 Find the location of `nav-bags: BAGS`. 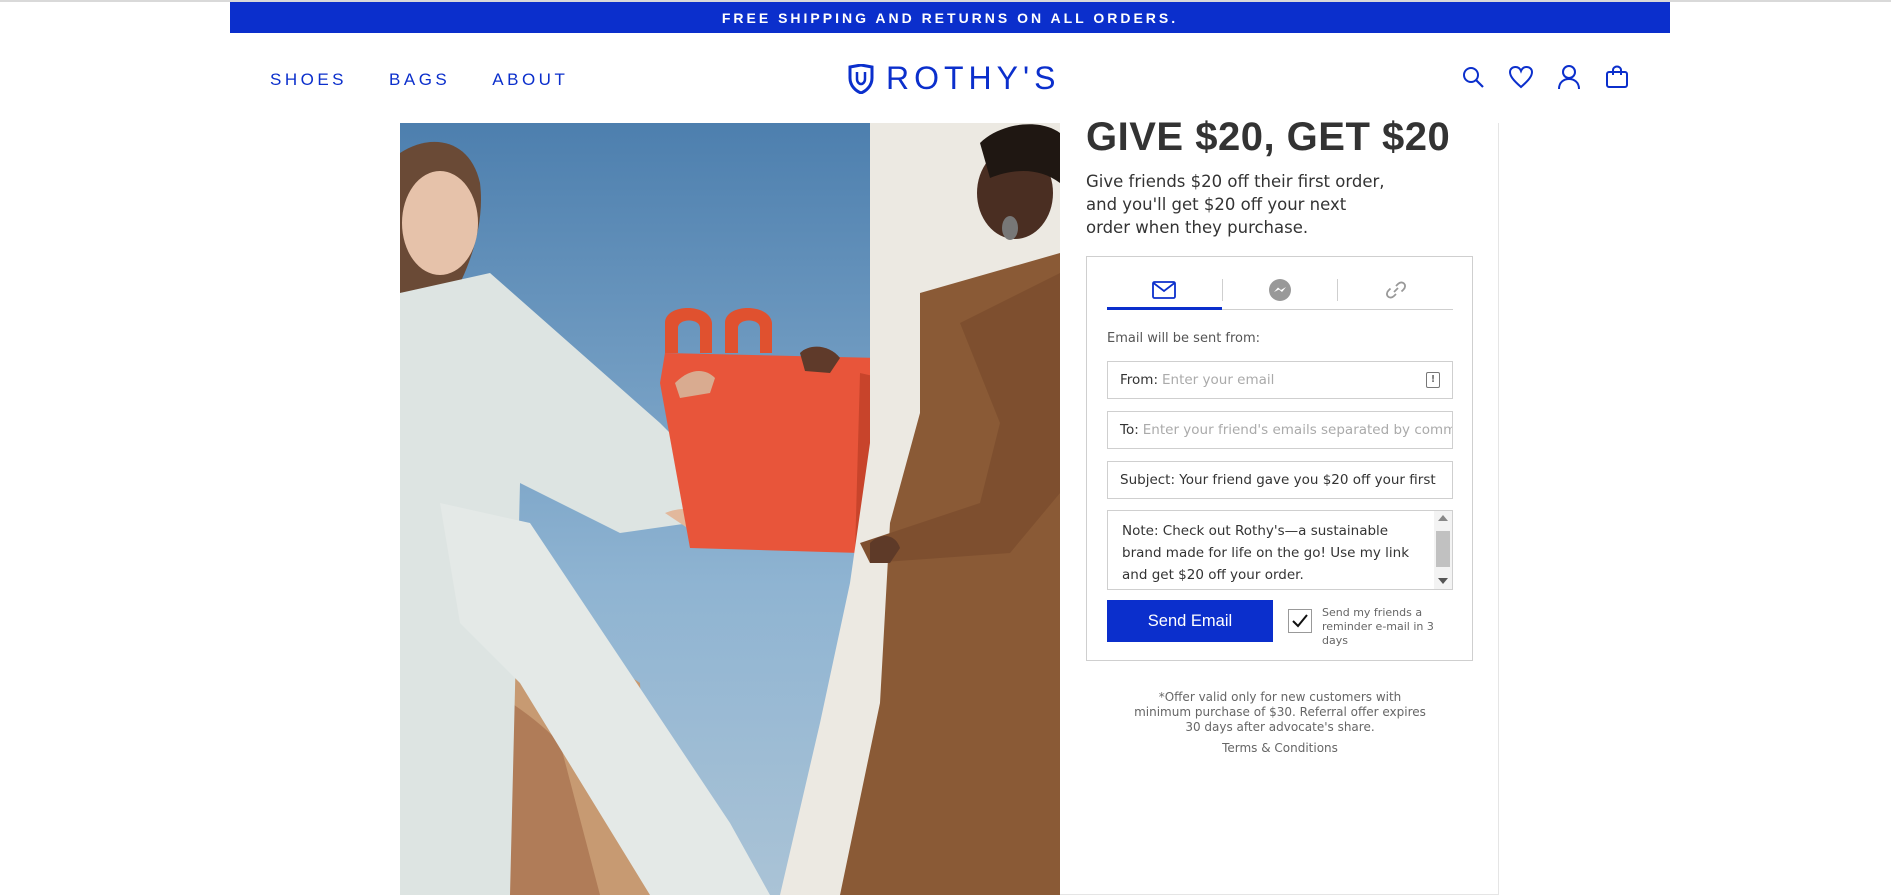

nav-bags: BAGS is located at coordinates (419, 80).